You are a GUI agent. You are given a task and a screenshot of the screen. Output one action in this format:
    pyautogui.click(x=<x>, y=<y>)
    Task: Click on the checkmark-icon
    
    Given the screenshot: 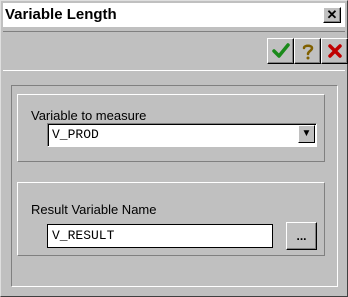 What is the action you would take?
    pyautogui.click(x=280, y=50)
    